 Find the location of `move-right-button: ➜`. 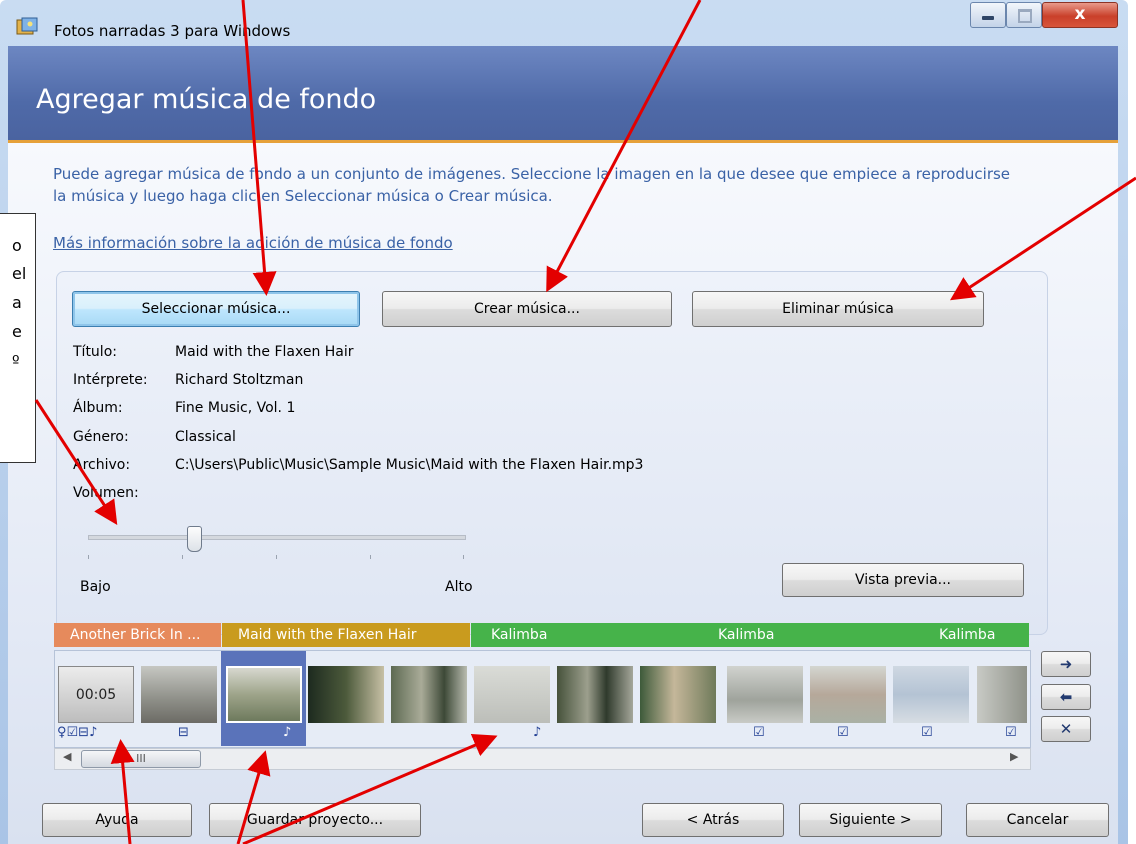

move-right-button: ➜ is located at coordinates (1066, 664).